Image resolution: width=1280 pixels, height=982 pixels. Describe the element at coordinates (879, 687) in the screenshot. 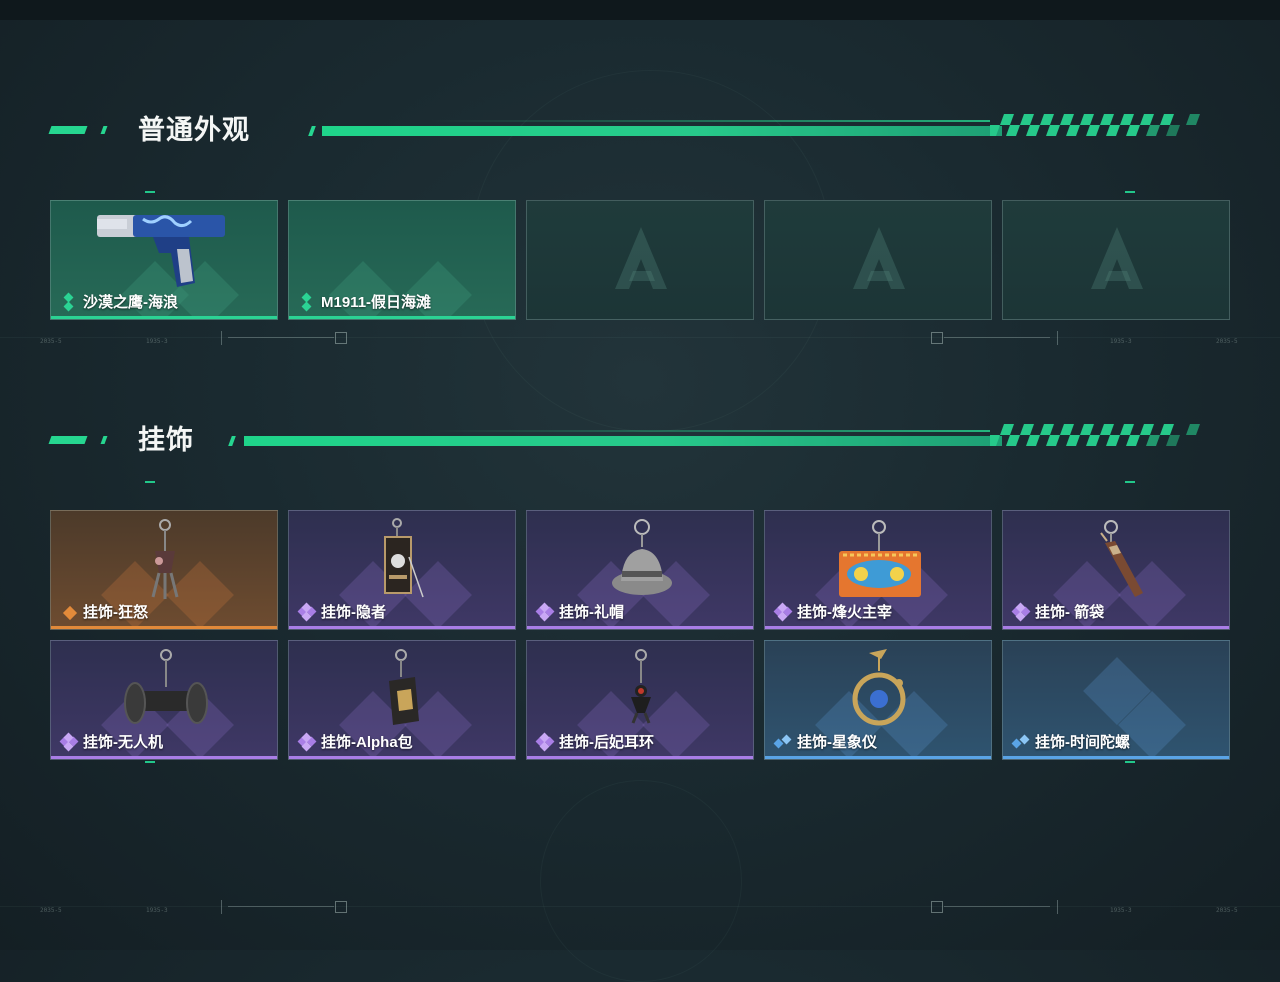

I see `astrolabe-charm-icon` at that location.